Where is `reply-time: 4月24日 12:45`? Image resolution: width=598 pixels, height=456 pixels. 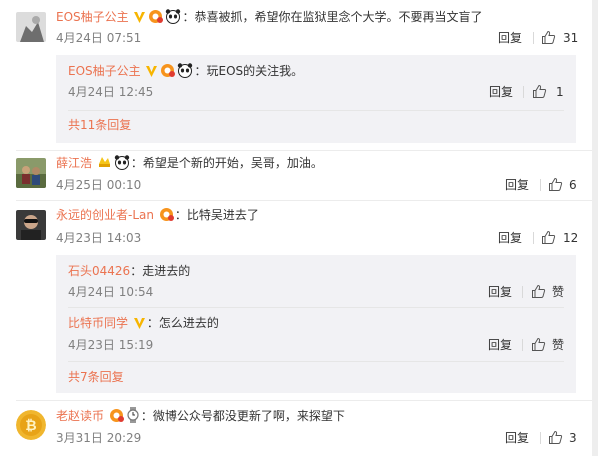 reply-time: 4月24日 12:45 is located at coordinates (111, 92).